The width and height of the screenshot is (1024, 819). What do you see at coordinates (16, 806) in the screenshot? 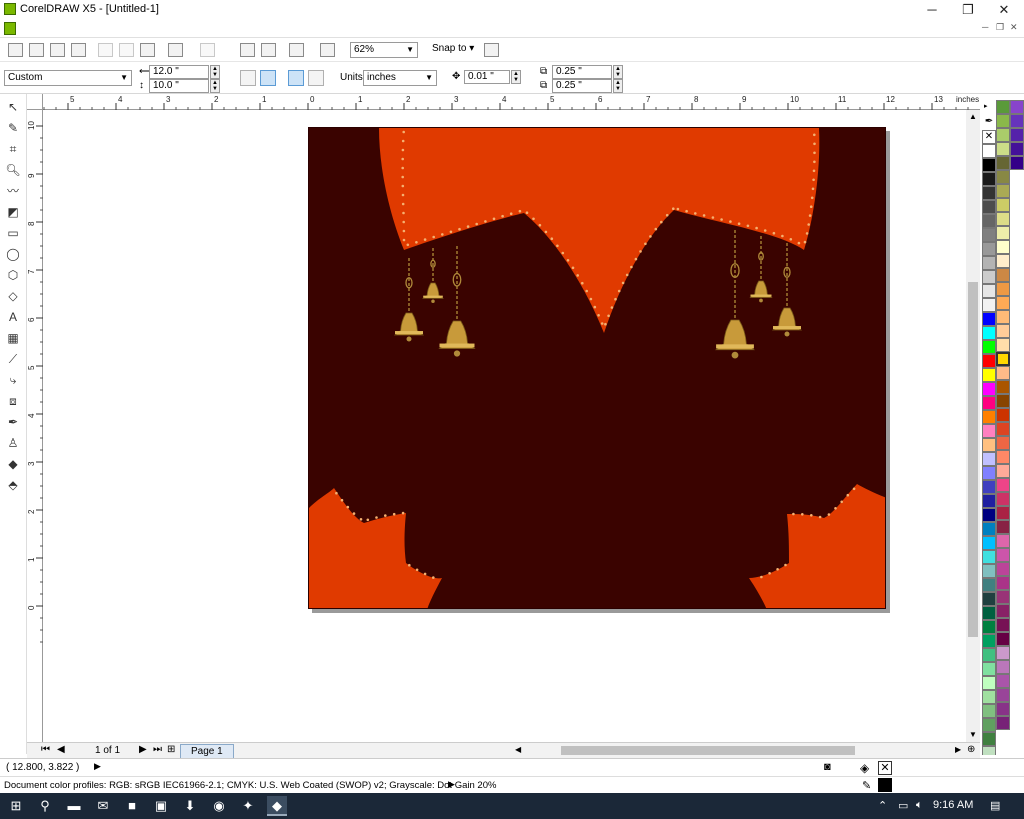
I see `start-icon: ⊞` at bounding box center [16, 806].